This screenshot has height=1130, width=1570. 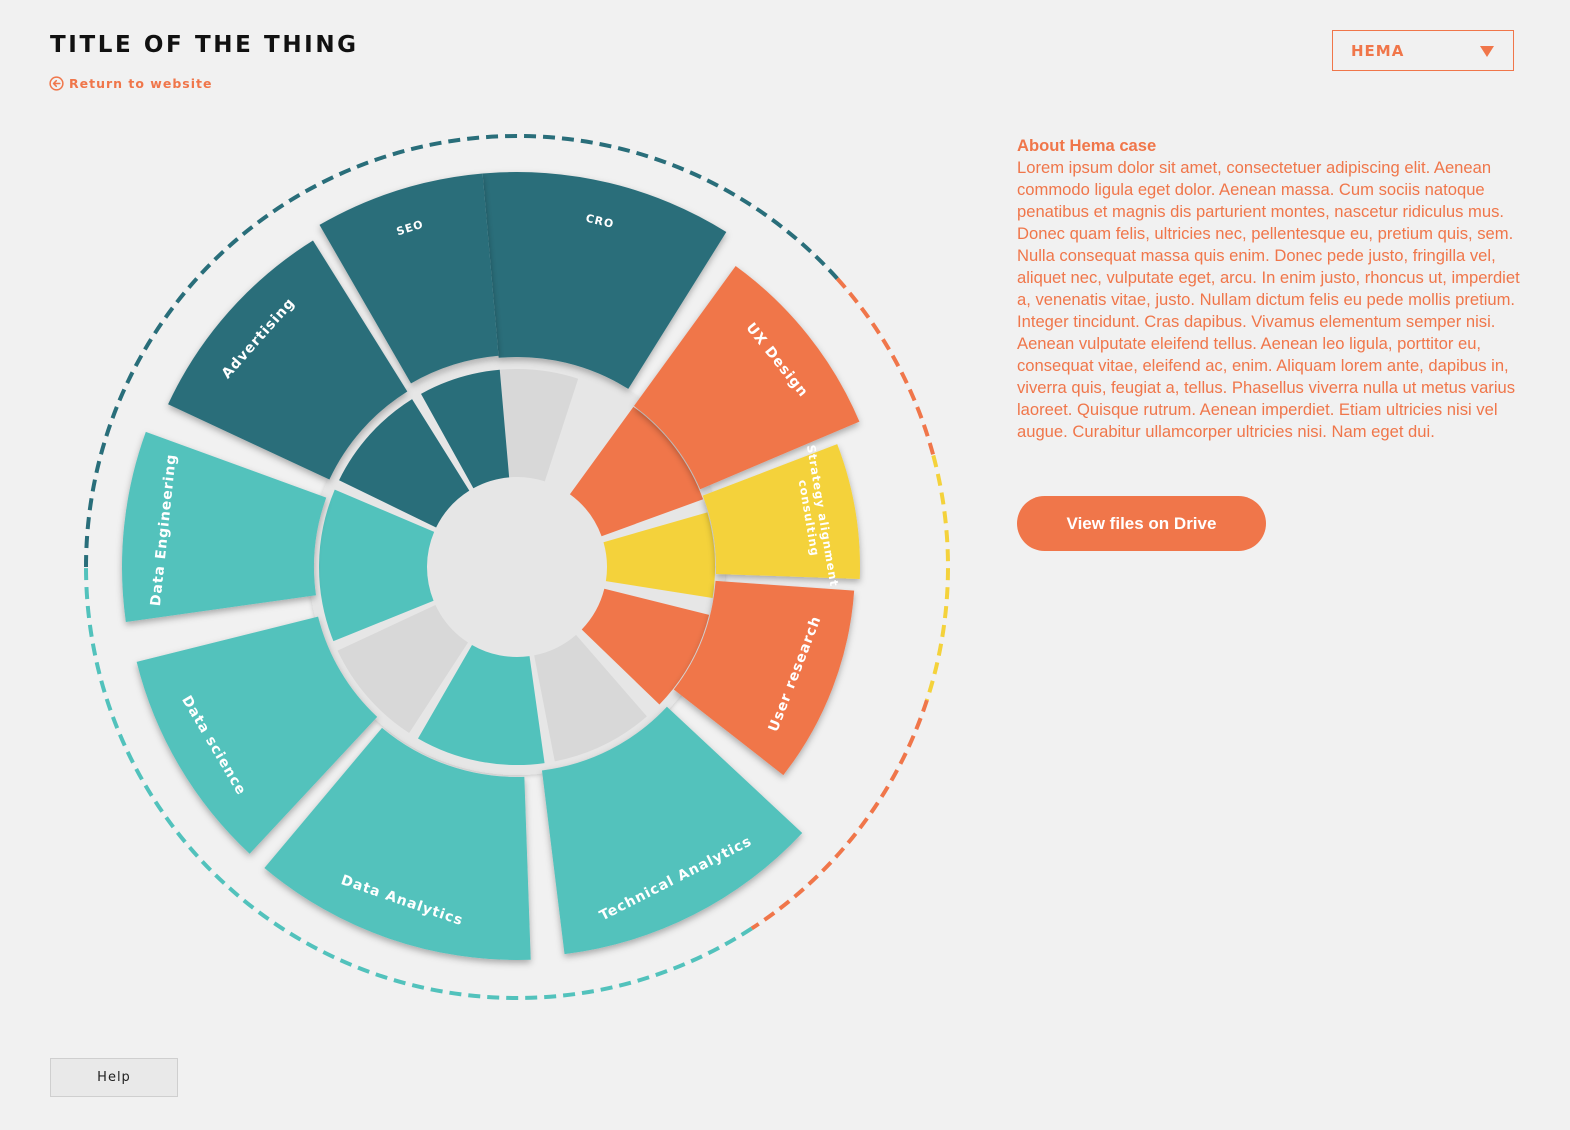 I want to click on help-button: Help, so click(x=114, y=1077).